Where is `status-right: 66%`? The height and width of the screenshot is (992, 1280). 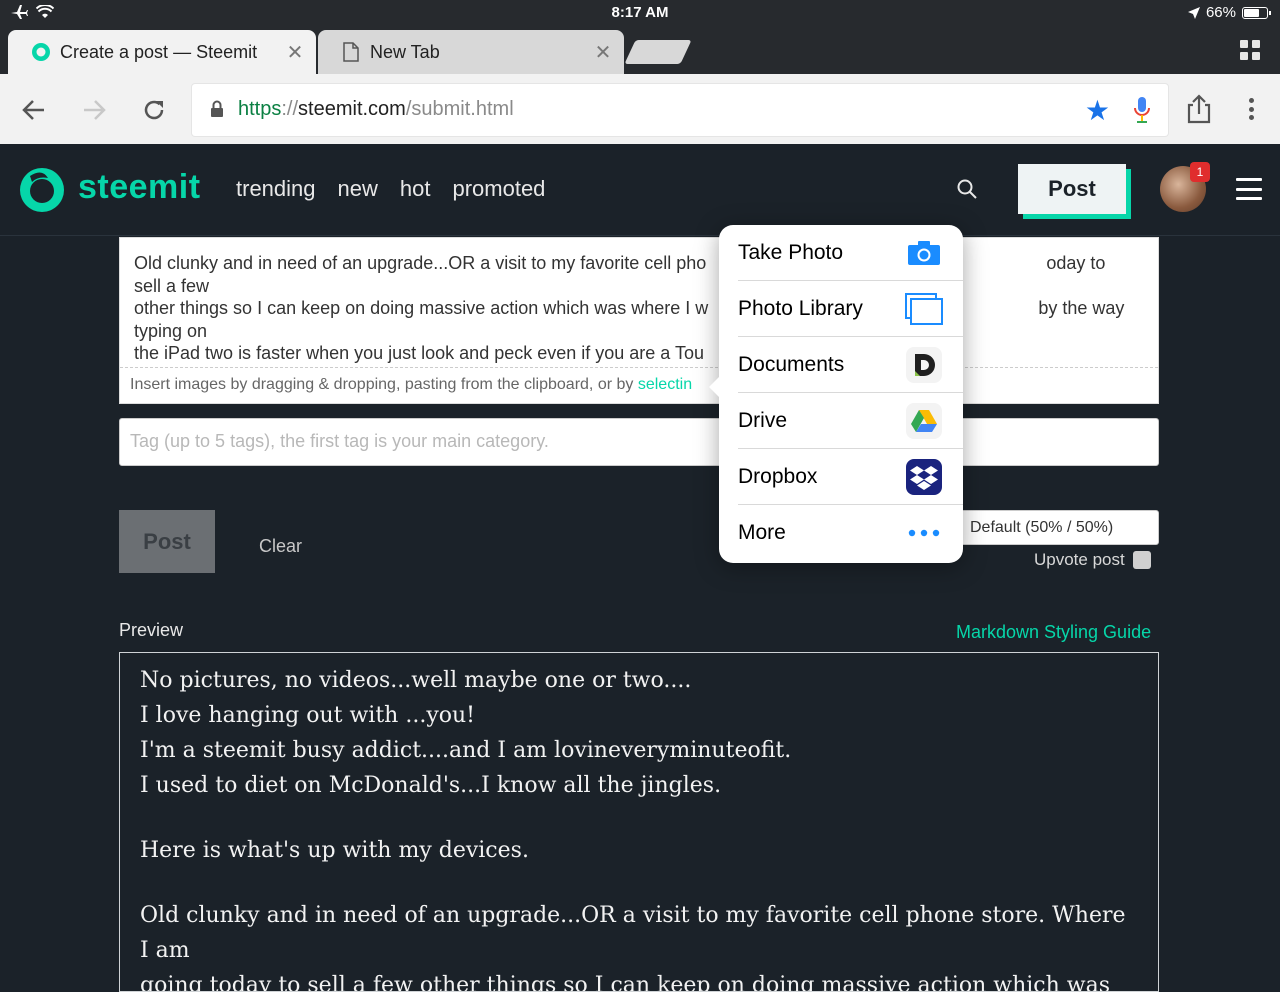 status-right: 66% is located at coordinates (1229, 12).